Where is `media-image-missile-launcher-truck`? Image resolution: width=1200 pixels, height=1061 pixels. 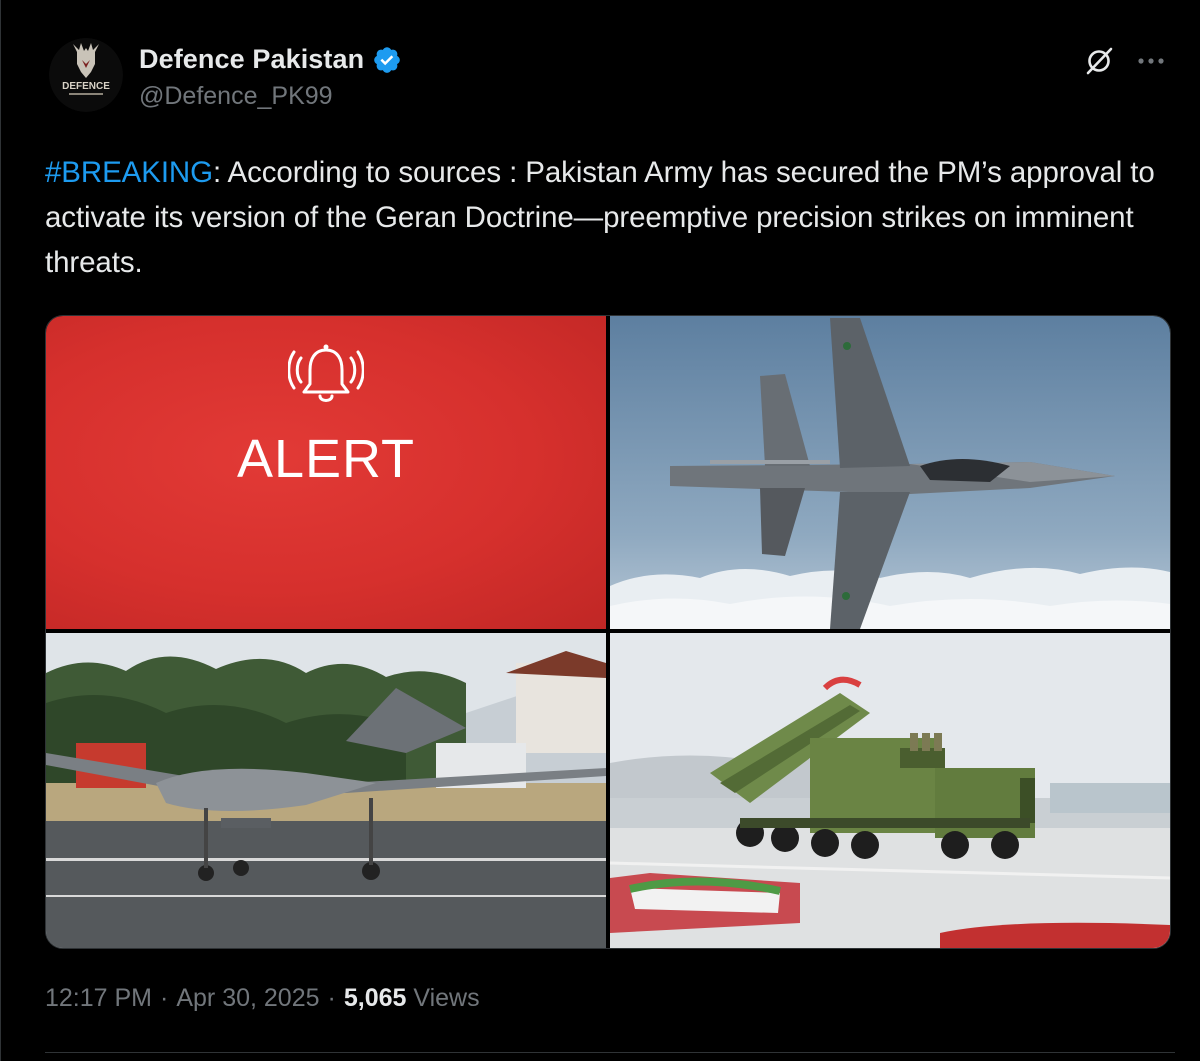
media-image-missile-launcher-truck is located at coordinates (890, 790).